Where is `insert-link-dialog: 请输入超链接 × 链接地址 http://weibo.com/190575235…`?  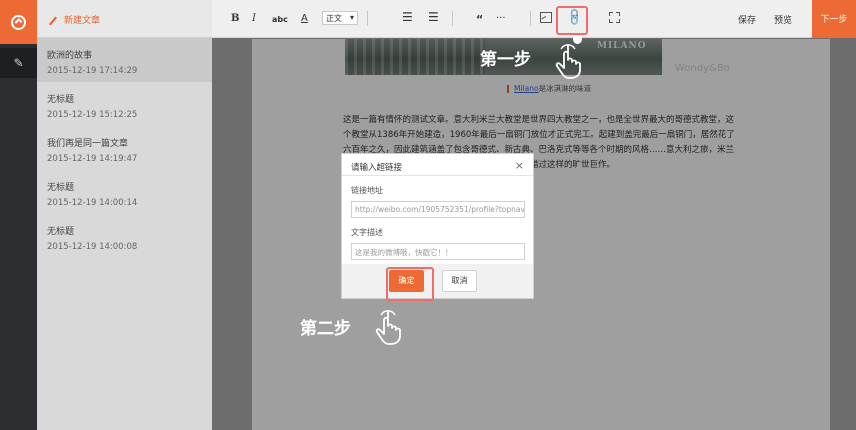 insert-link-dialog: 请输入超链接 × 链接地址 http://weibo.com/190575235… is located at coordinates (437, 226).